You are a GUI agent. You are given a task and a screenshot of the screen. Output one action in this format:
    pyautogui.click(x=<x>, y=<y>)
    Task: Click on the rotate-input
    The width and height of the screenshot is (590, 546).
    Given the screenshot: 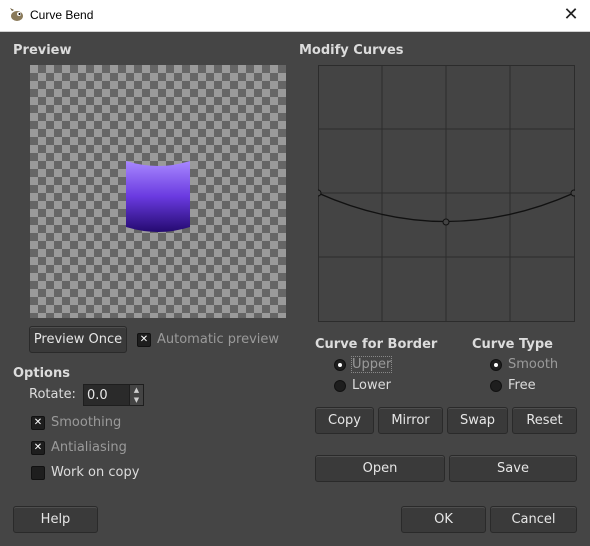 What is the action you would take?
    pyautogui.click(x=107, y=395)
    